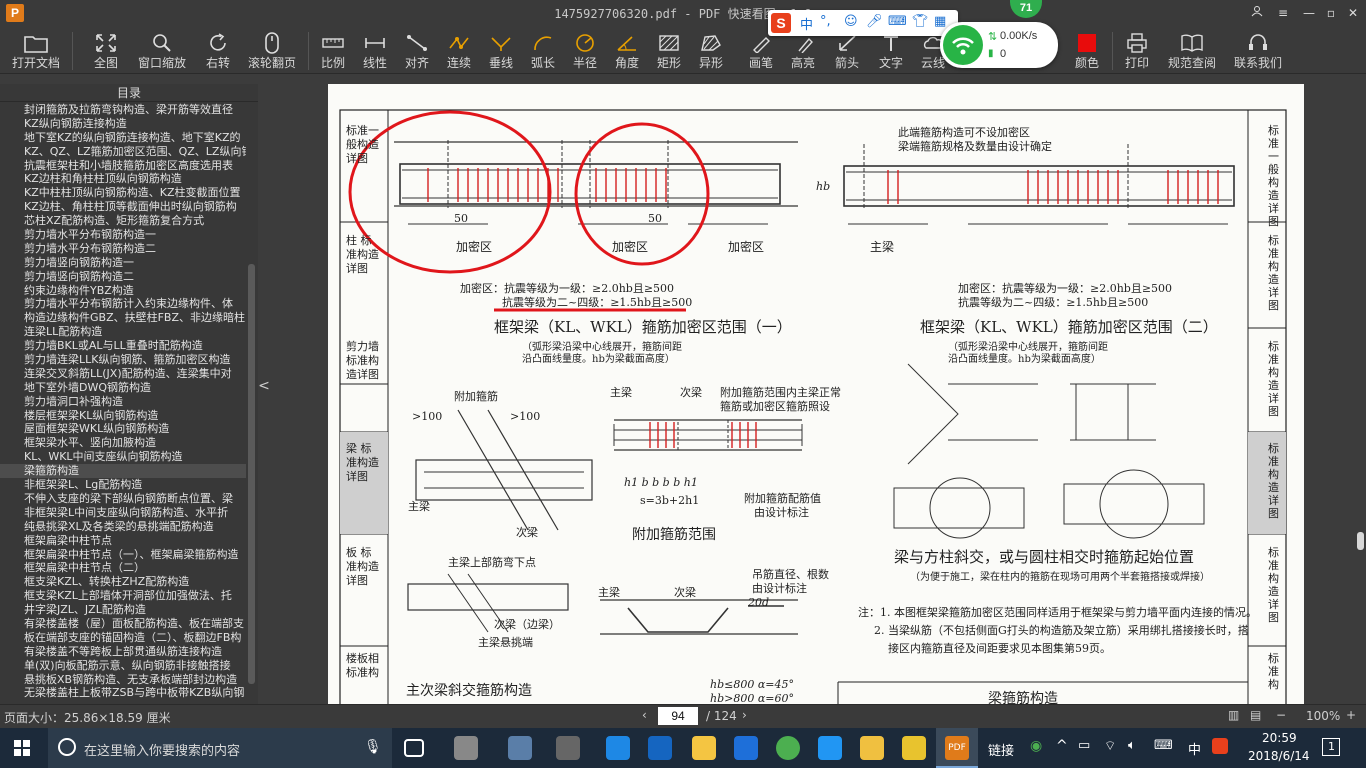 This screenshot has height=768, width=1366. Describe the element at coordinates (669, 50) in the screenshot. I see `rectangle-area-button: 矩形` at that location.